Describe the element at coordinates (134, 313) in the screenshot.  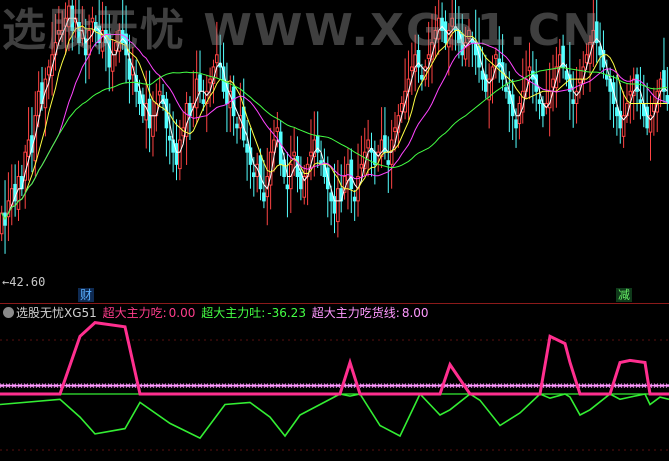
I see `legend-eat-label: 超大主力吃:` at that location.